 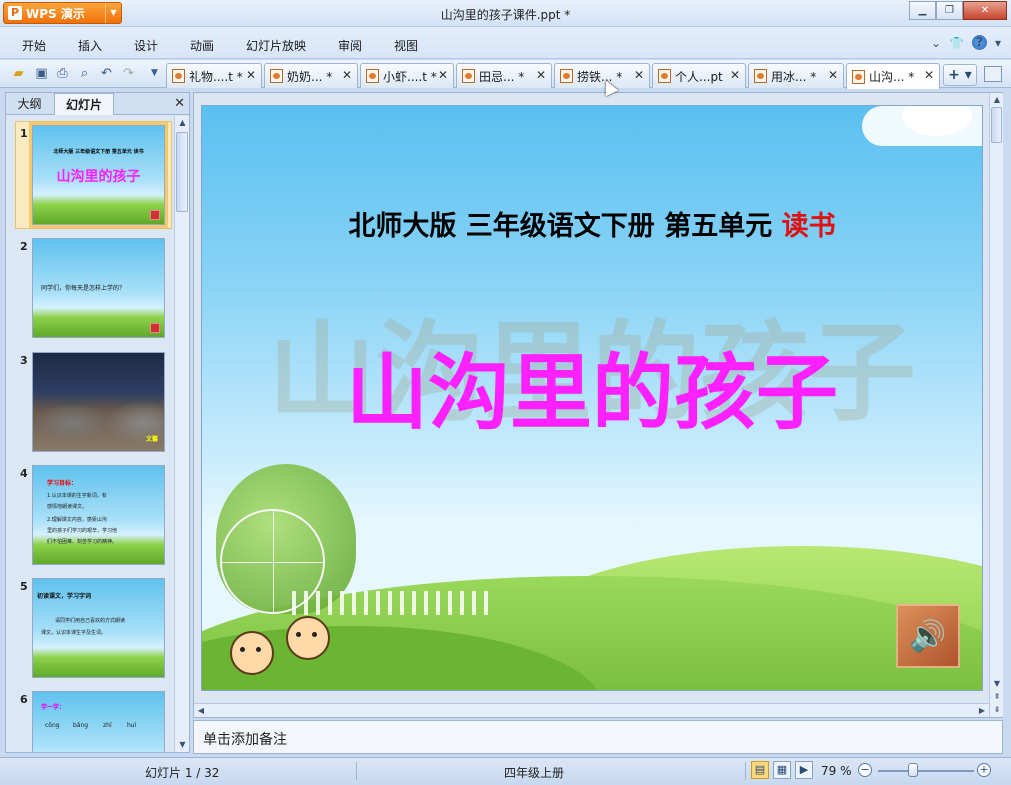 I want to click on tab-doc-8-active: 山沟... * ✕, so click(x=893, y=76).